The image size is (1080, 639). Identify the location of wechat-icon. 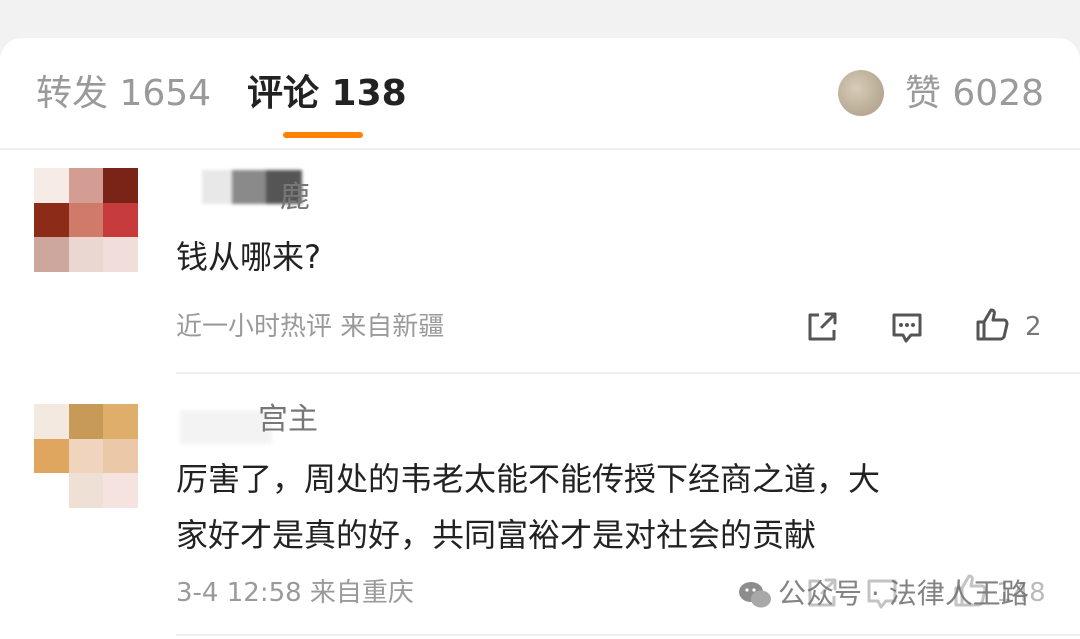
(755, 595).